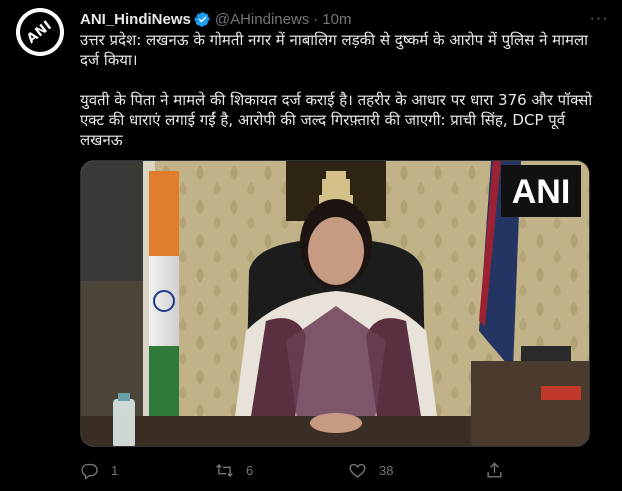  What do you see at coordinates (336, 251) in the screenshot?
I see `person-face` at bounding box center [336, 251].